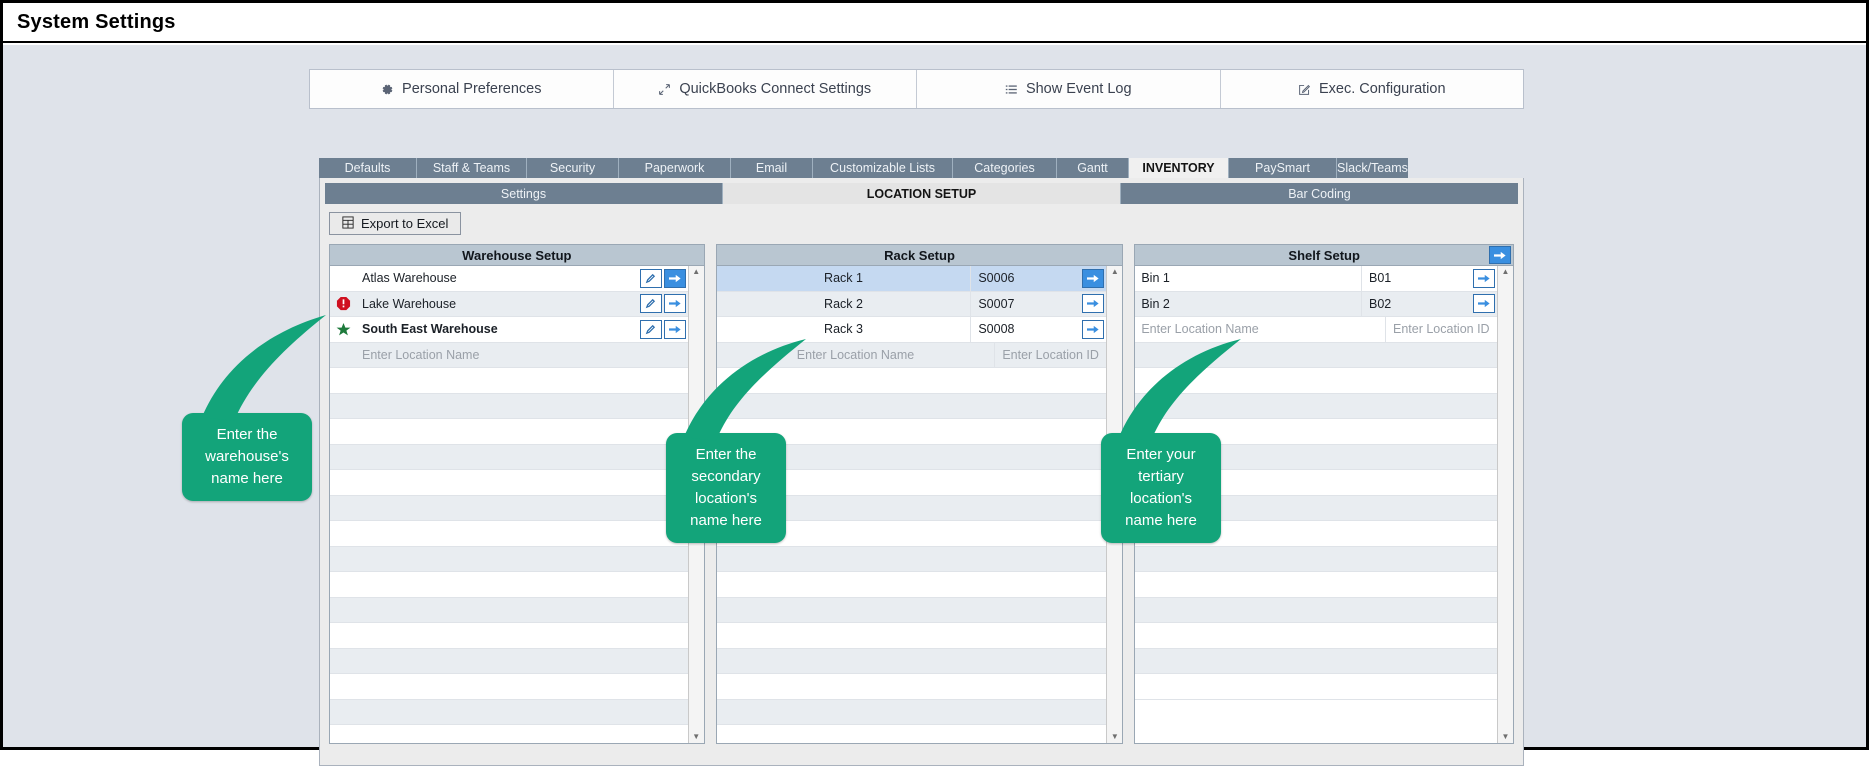  I want to click on edit-square-icon, so click(1304, 89).